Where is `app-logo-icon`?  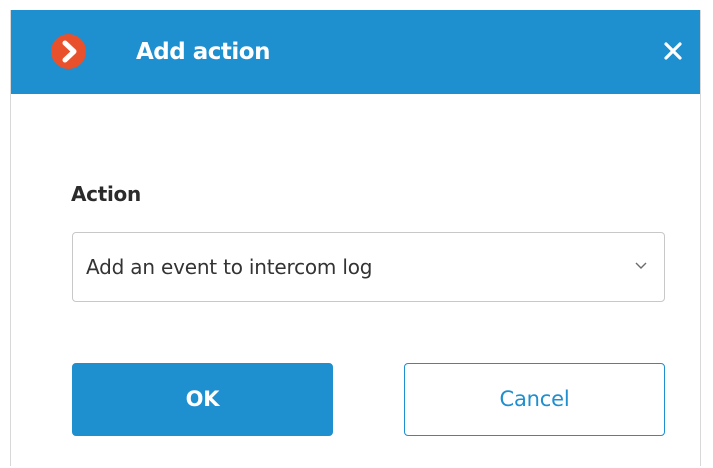
app-logo-icon is located at coordinates (68, 51).